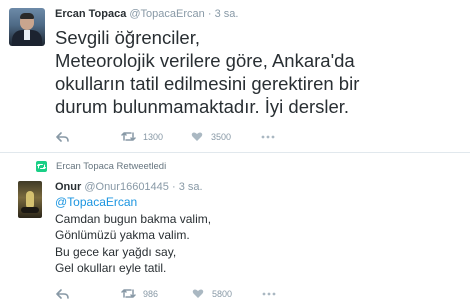  I want to click on tweet-header: Onur @Onur16601445 · 3 sa., so click(129, 187).